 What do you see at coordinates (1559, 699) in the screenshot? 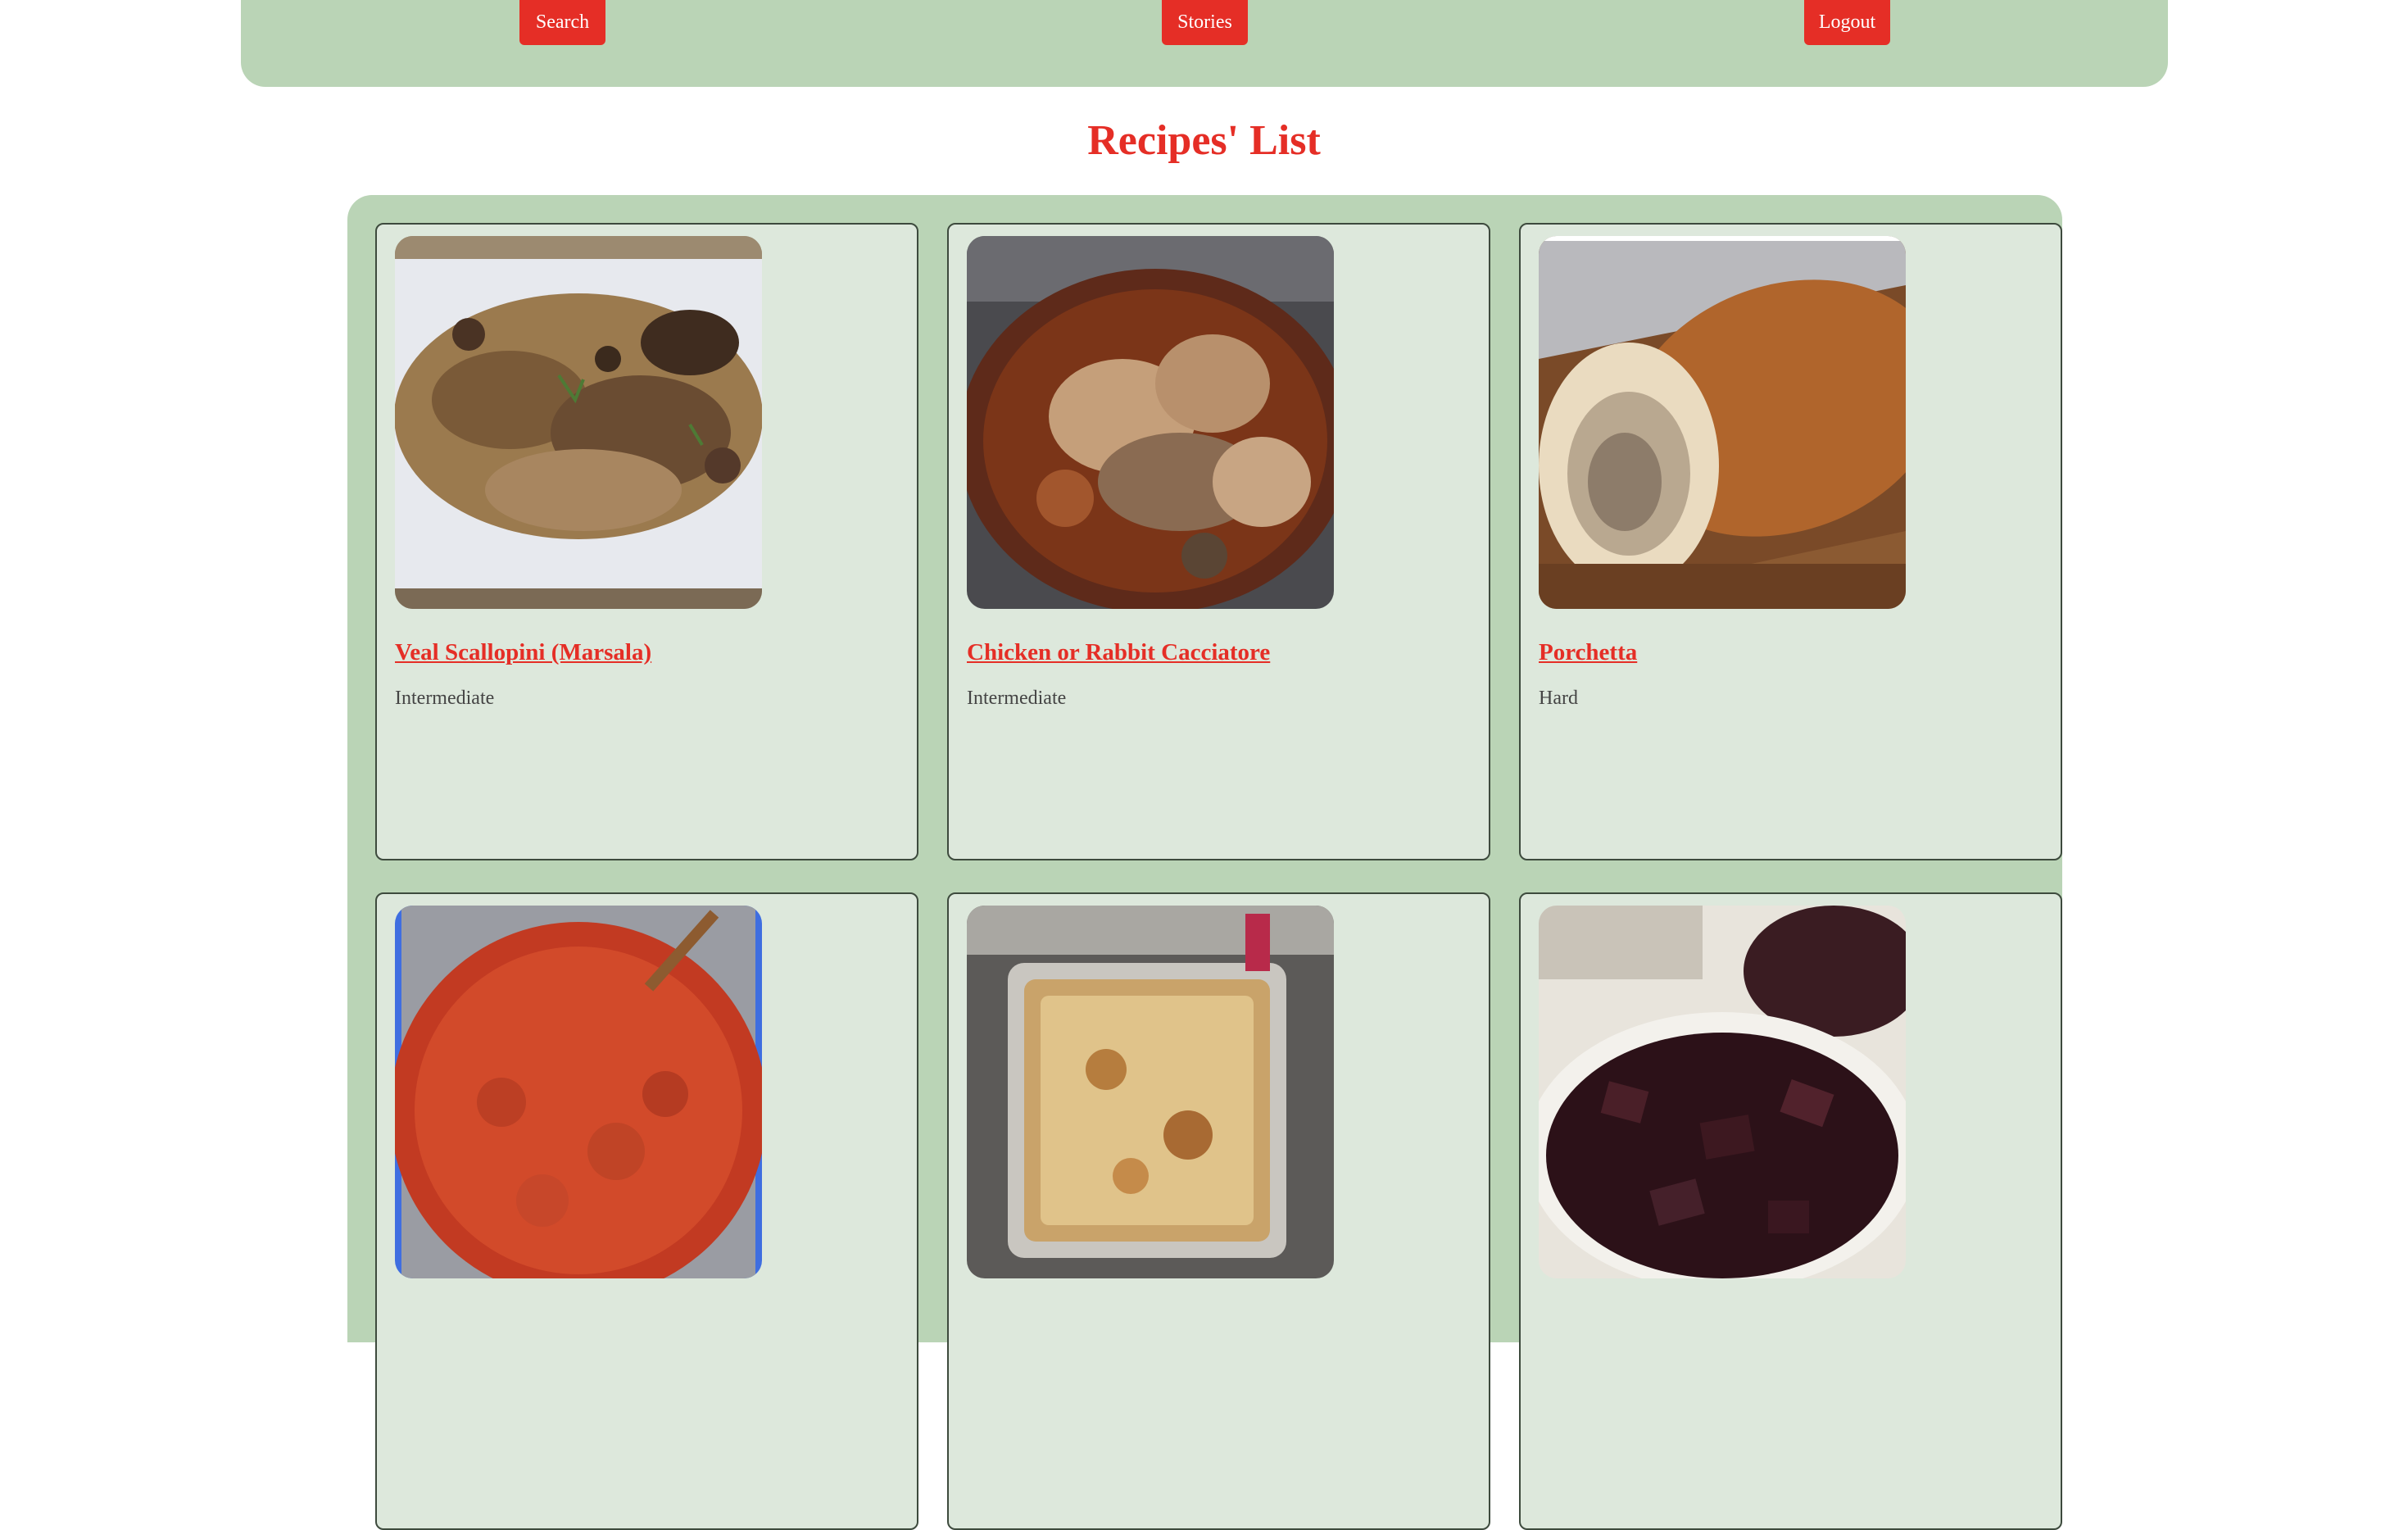
I see `recipe-difficulty: Hard` at bounding box center [1559, 699].